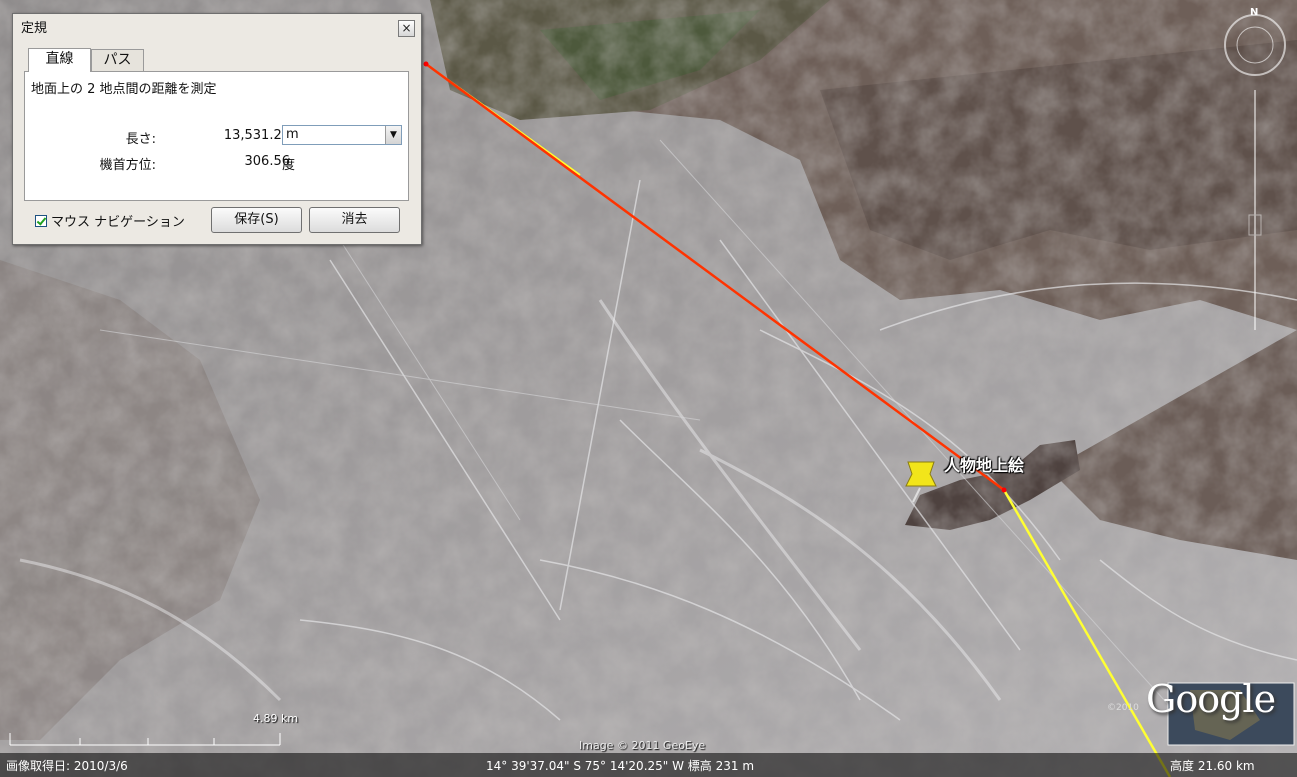 The width and height of the screenshot is (1297, 777). Describe the element at coordinates (1004, 490) in the screenshot. I see `ruler-end-point` at that location.